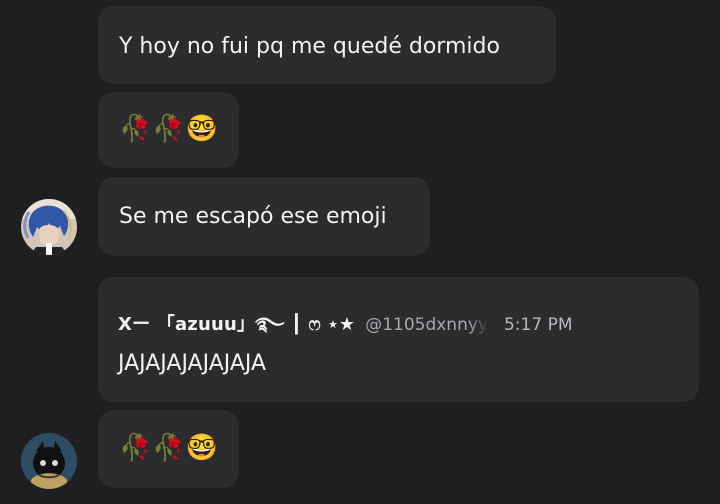 The image size is (720, 504). What do you see at coordinates (253, 216) in the screenshot?
I see `message-text: Se me escapó ese emoji` at bounding box center [253, 216].